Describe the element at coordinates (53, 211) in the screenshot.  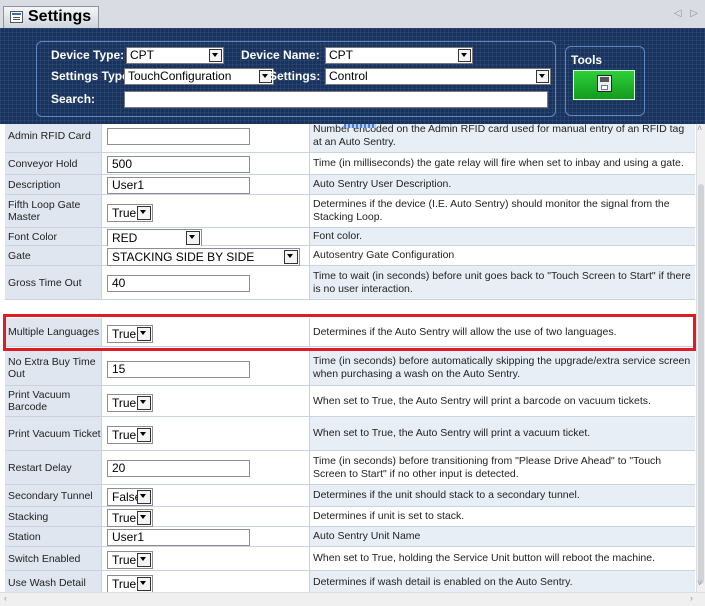
I see `setting-name: Fifth Loop Gate Master` at that location.